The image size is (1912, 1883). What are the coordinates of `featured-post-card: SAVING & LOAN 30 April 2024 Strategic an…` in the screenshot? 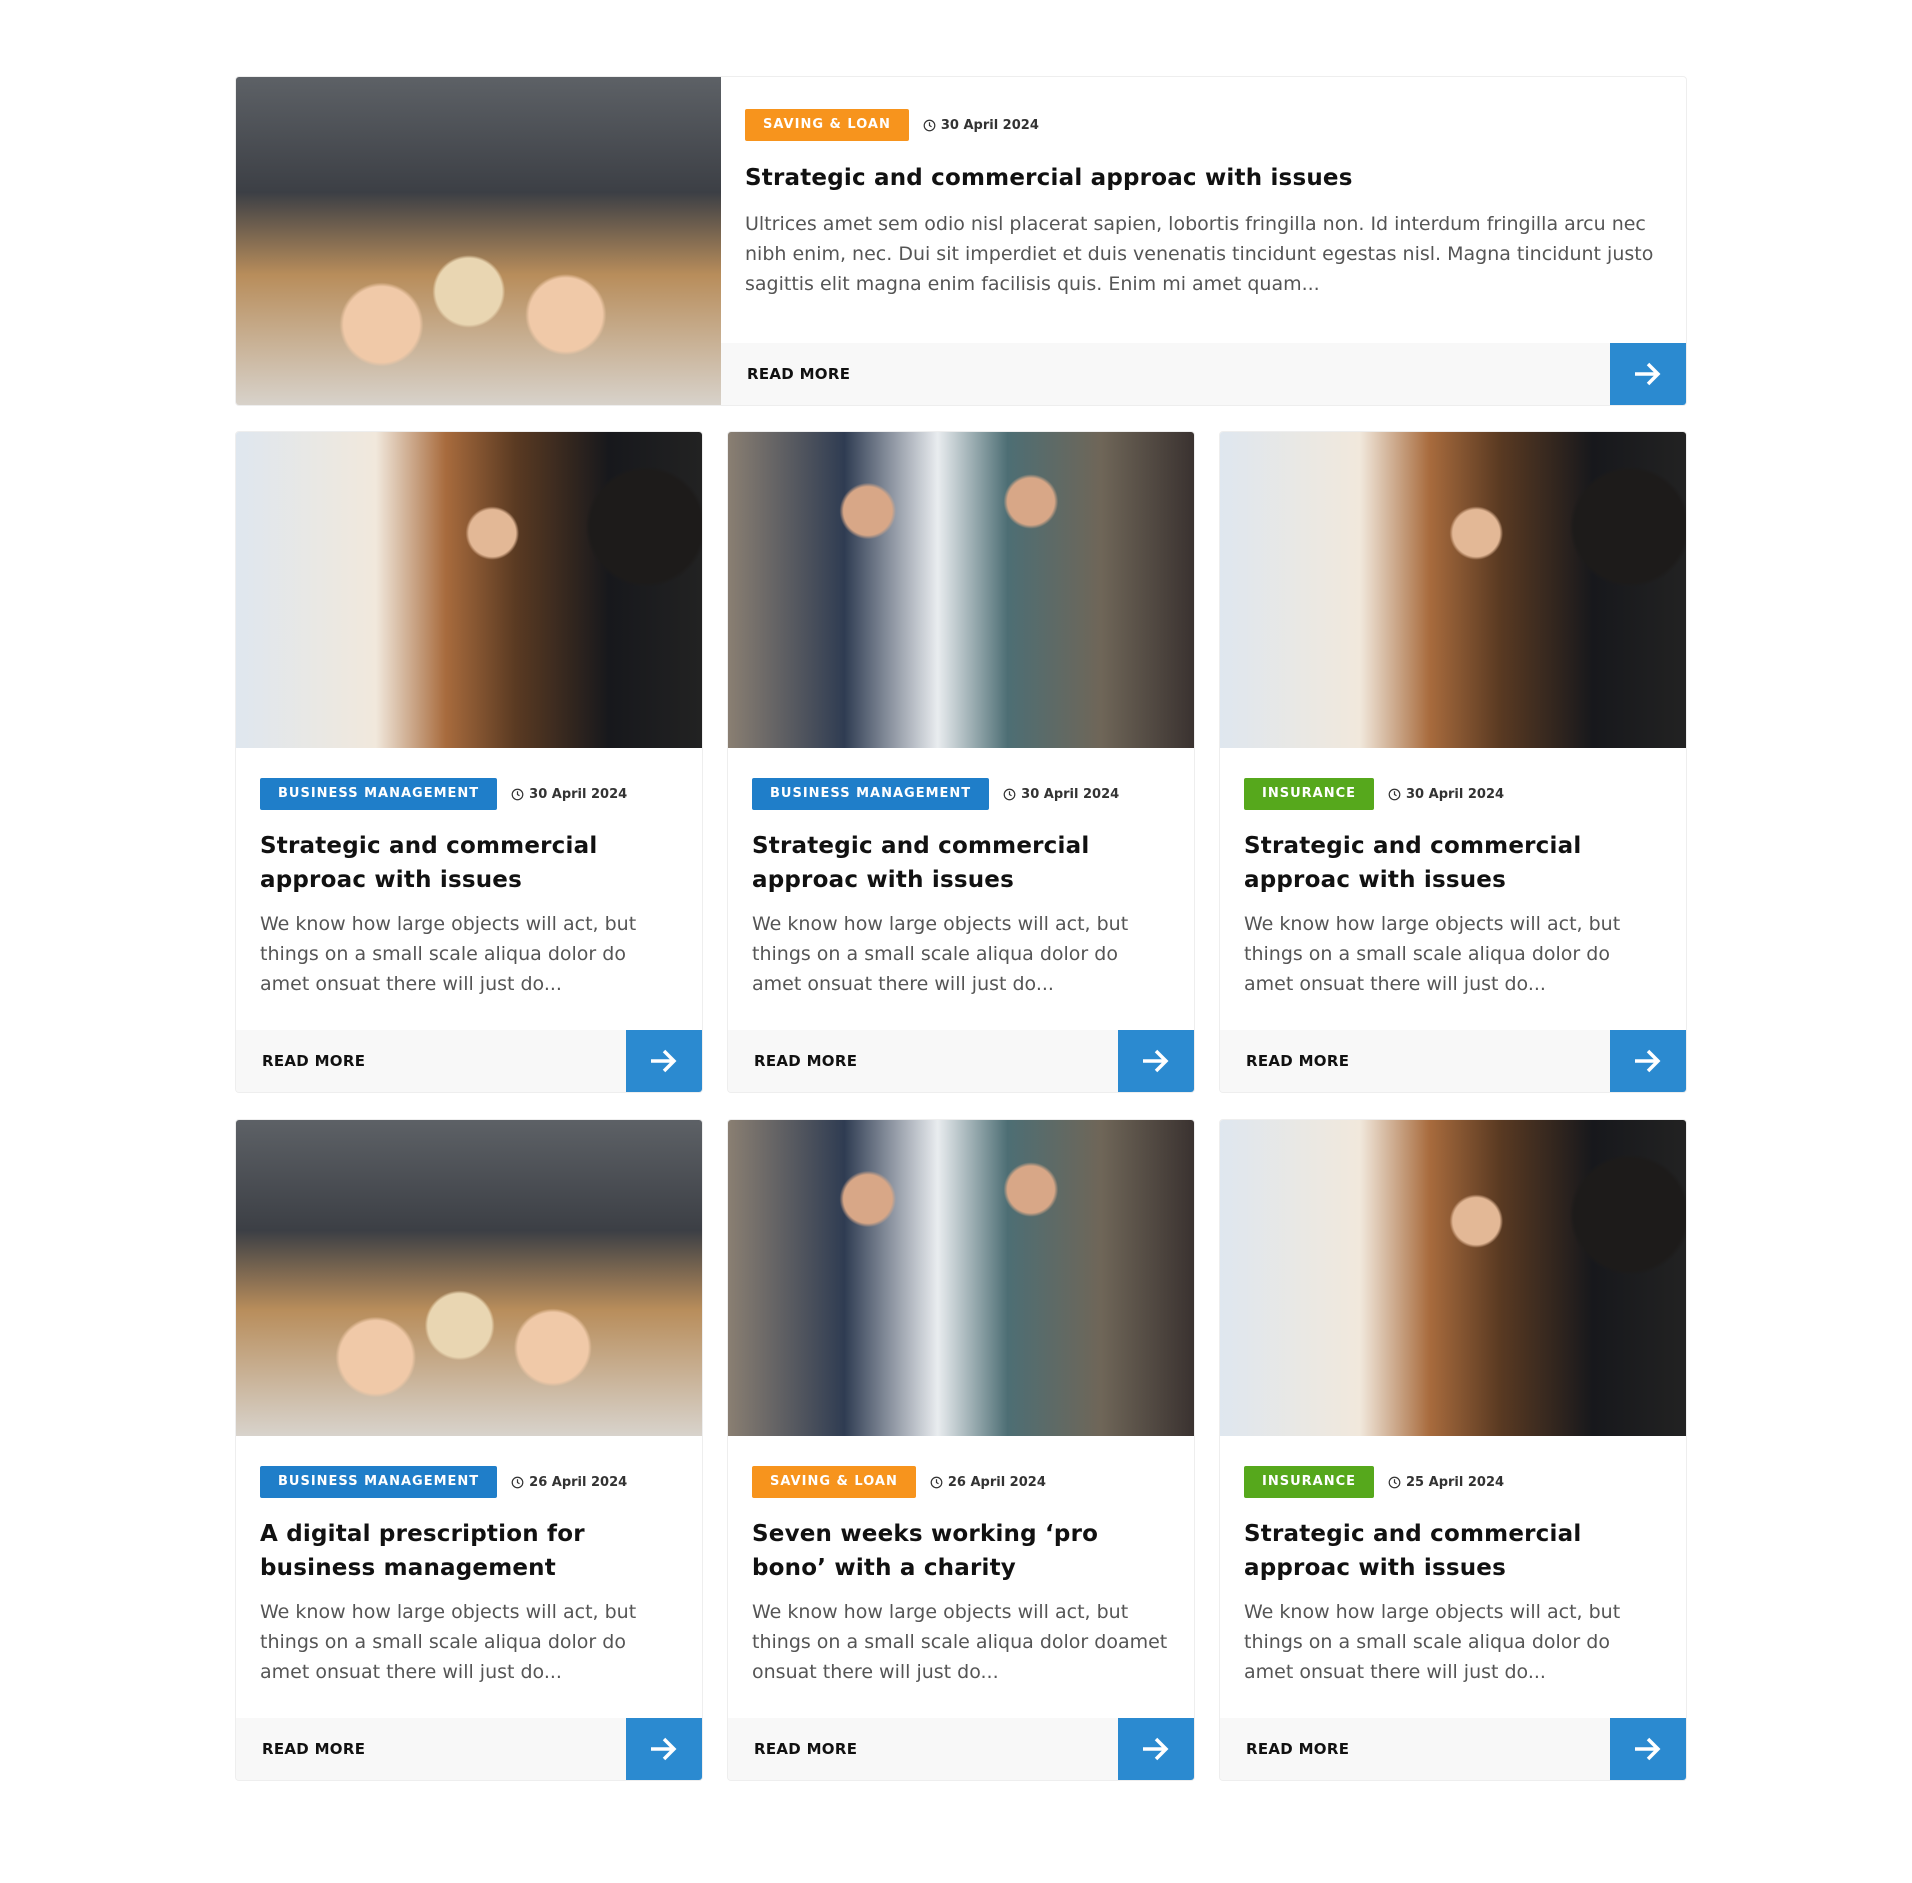 It's located at (961, 241).